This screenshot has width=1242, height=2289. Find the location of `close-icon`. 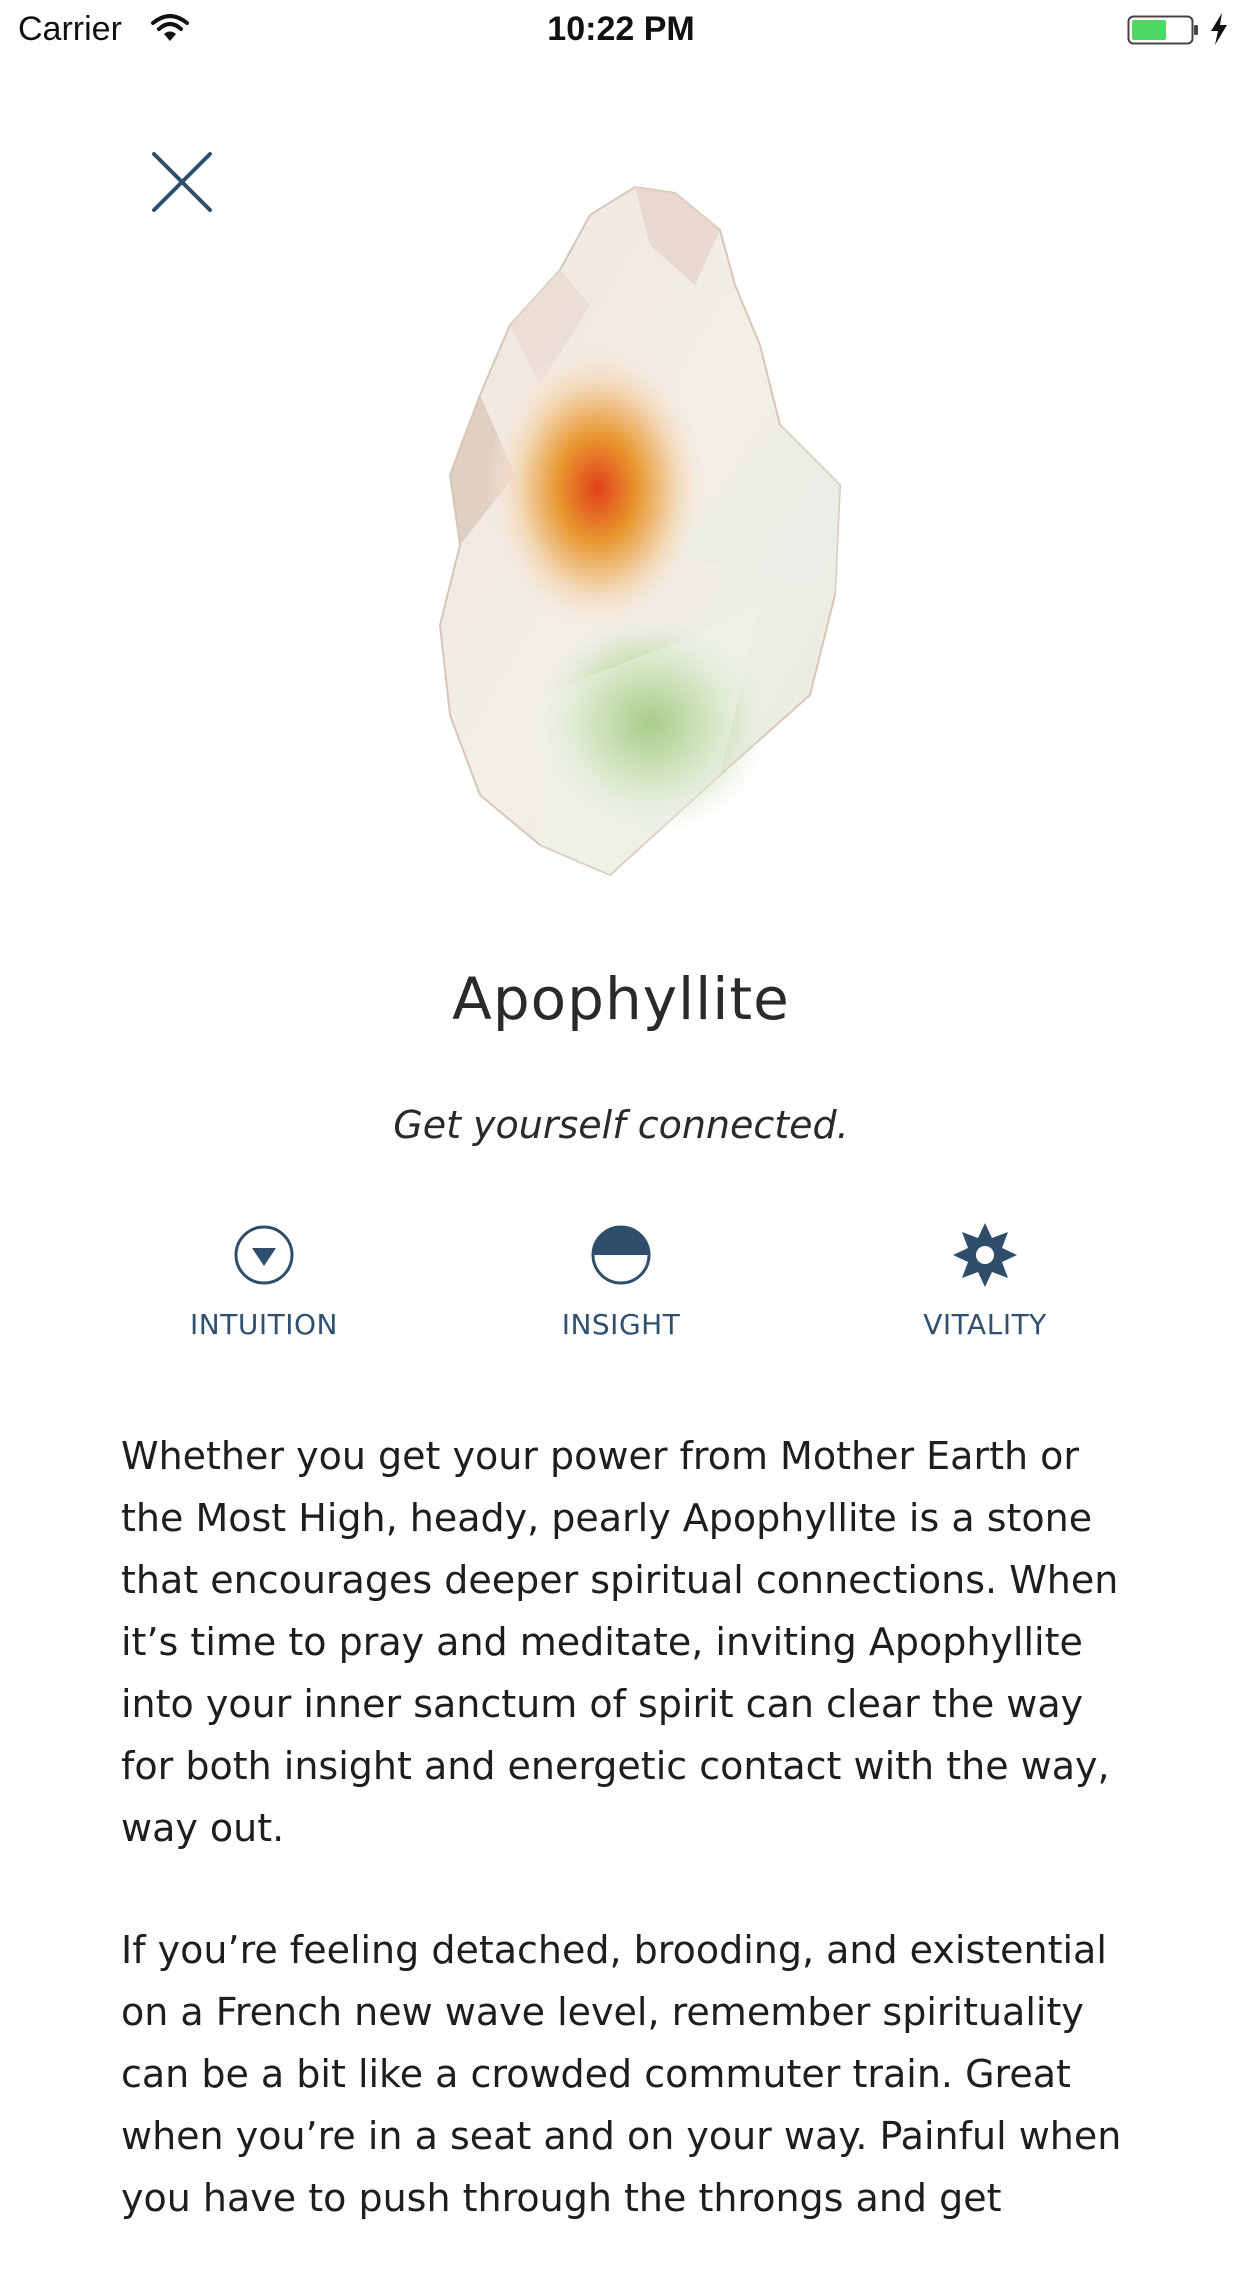

close-icon is located at coordinates (182, 182).